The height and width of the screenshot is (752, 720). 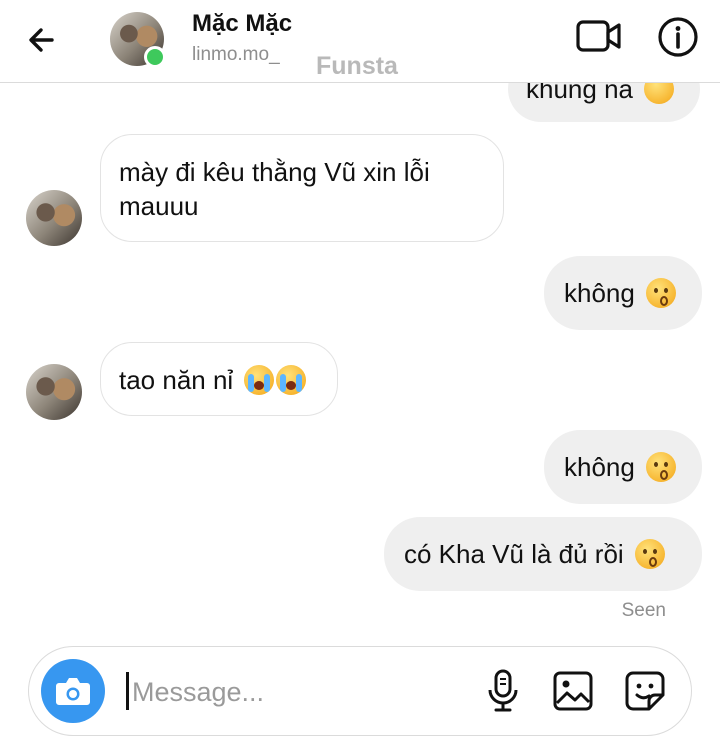 What do you see at coordinates (292, 692) in the screenshot?
I see `message-input` at bounding box center [292, 692].